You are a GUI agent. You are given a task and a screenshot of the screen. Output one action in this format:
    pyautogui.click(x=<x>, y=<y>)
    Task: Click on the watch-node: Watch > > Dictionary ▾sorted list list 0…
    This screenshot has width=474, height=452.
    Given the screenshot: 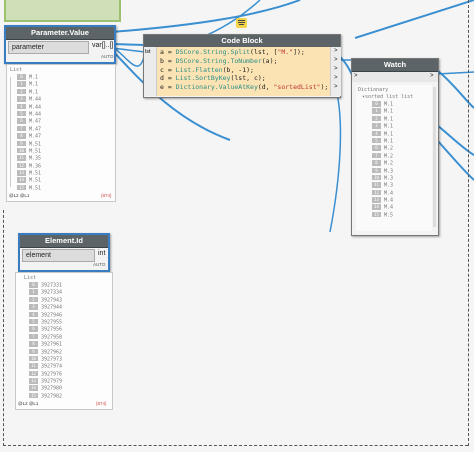 What is the action you would take?
    pyautogui.click(x=395, y=147)
    